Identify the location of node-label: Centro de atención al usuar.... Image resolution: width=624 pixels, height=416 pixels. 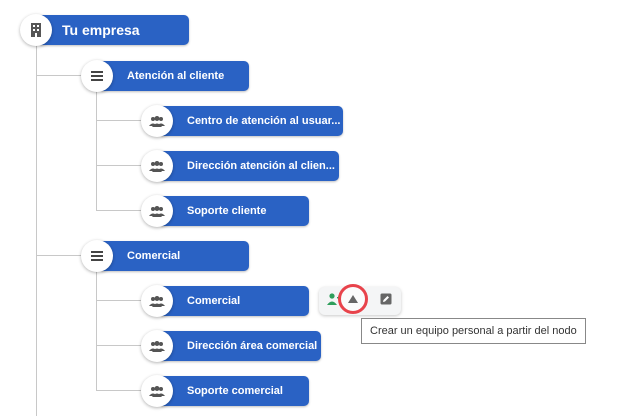
(252, 121).